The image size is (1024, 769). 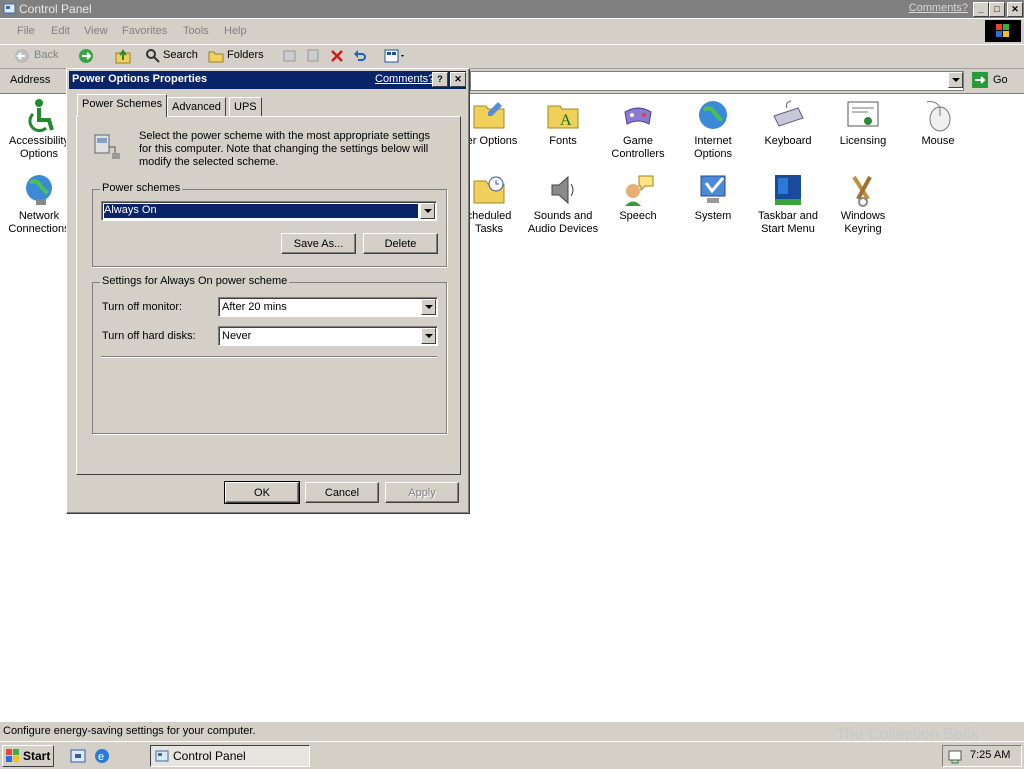 What do you see at coordinates (254, 307) in the screenshot?
I see `monitor-timeout-value: After 20 mins` at bounding box center [254, 307].